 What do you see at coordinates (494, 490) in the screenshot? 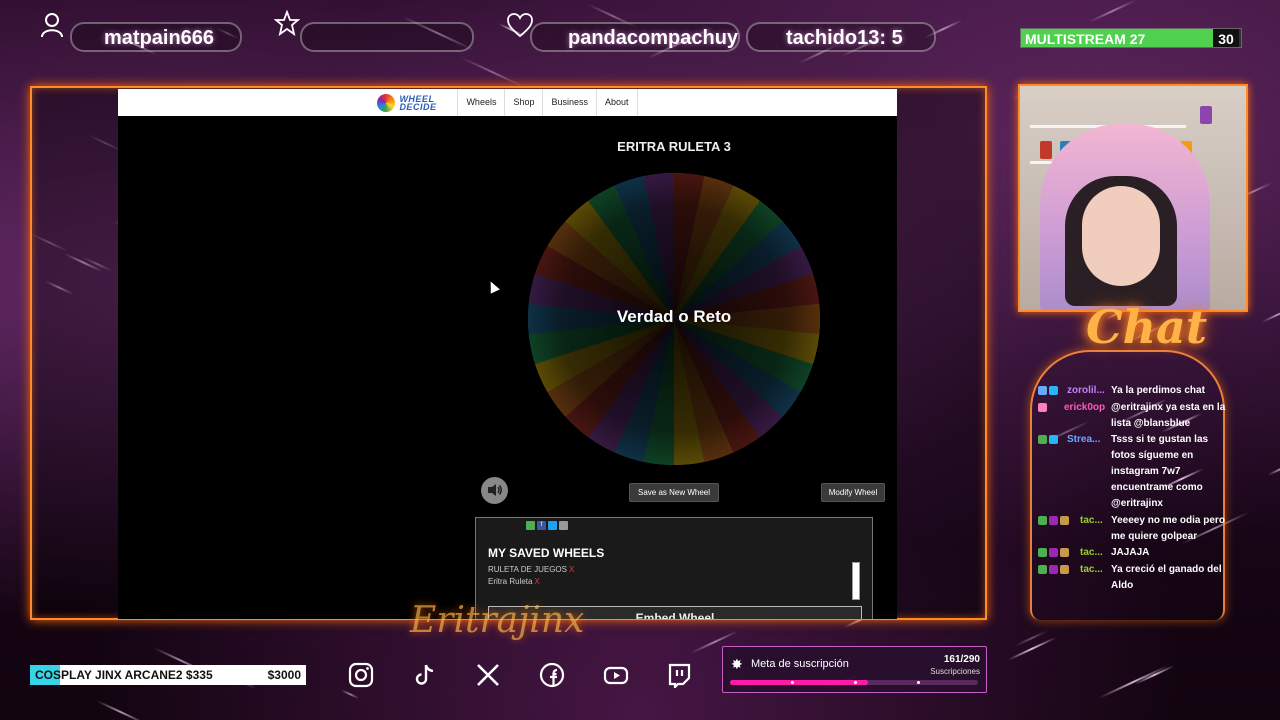
I see `sound-icon` at bounding box center [494, 490].